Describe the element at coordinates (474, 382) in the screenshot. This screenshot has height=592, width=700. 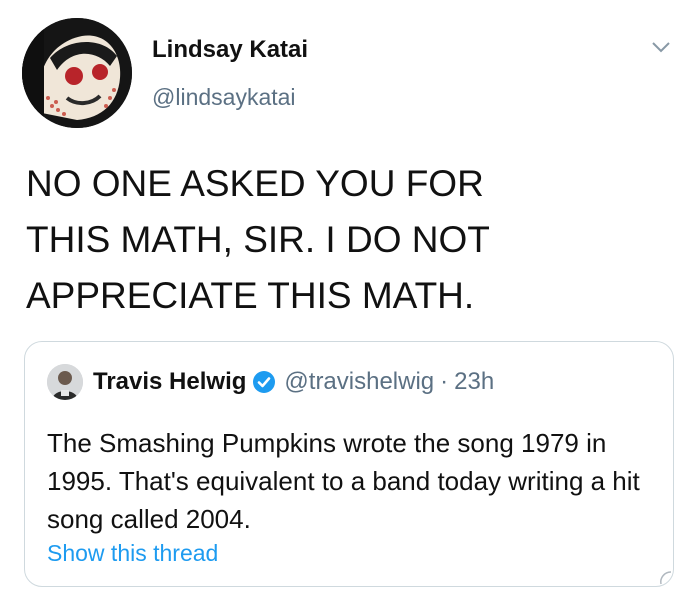
I see `quoted-timestamp: 23h` at that location.